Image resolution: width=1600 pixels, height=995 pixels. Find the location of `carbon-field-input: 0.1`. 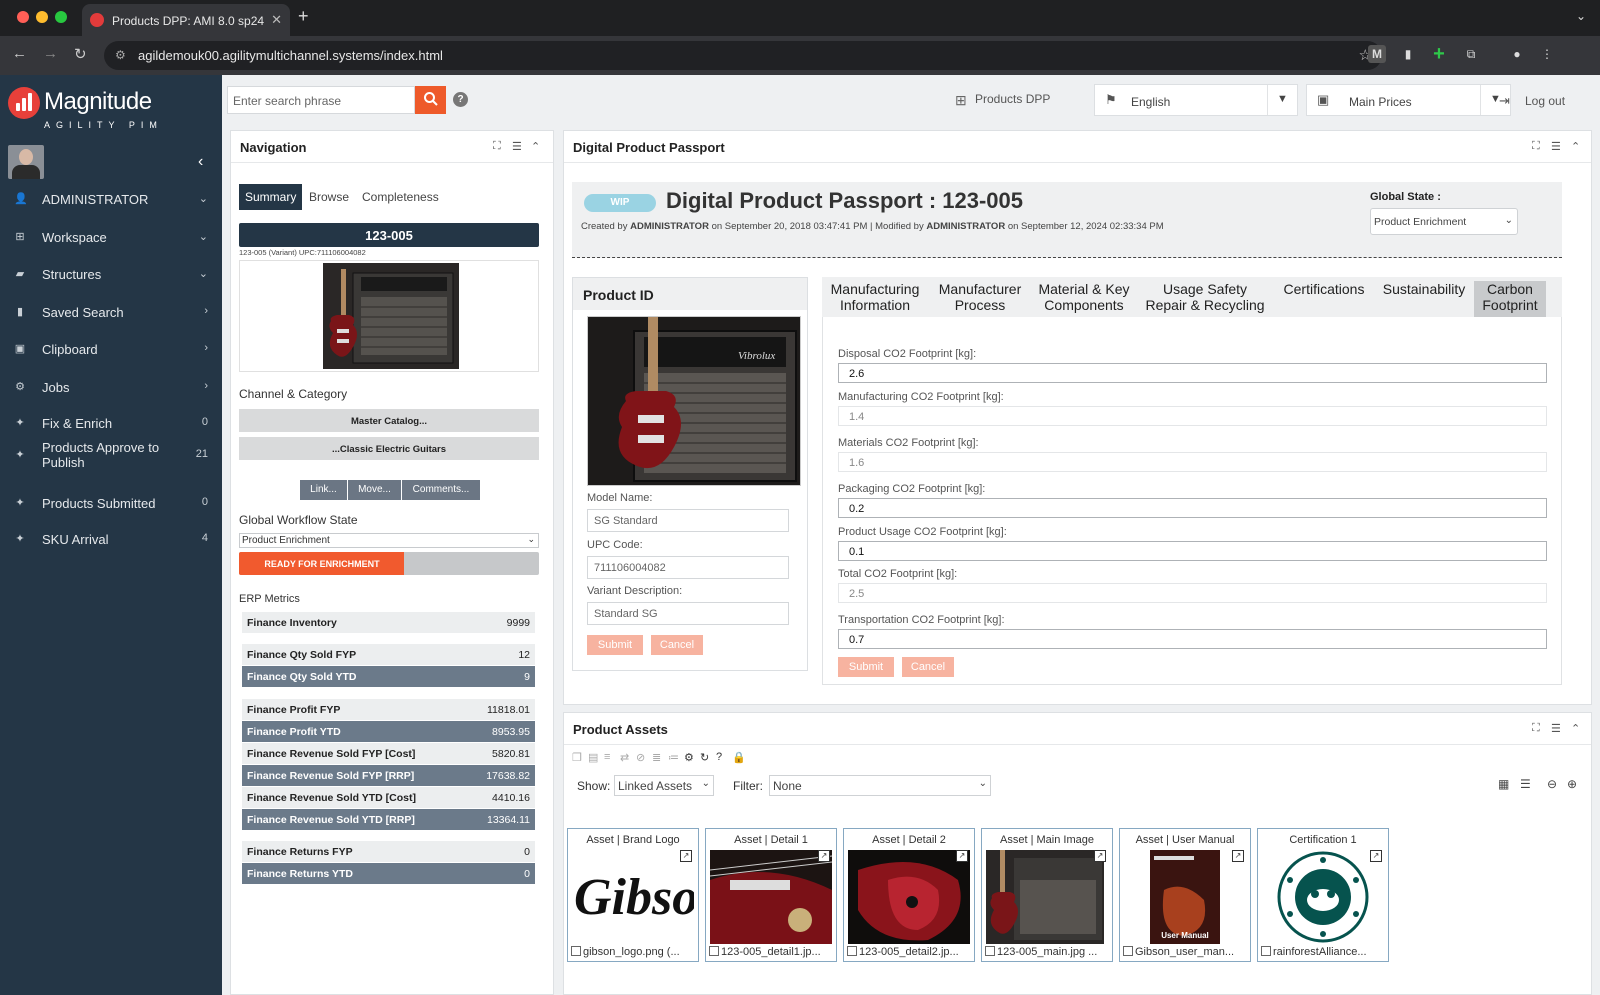

carbon-field-input: 0.1 is located at coordinates (1192, 551).